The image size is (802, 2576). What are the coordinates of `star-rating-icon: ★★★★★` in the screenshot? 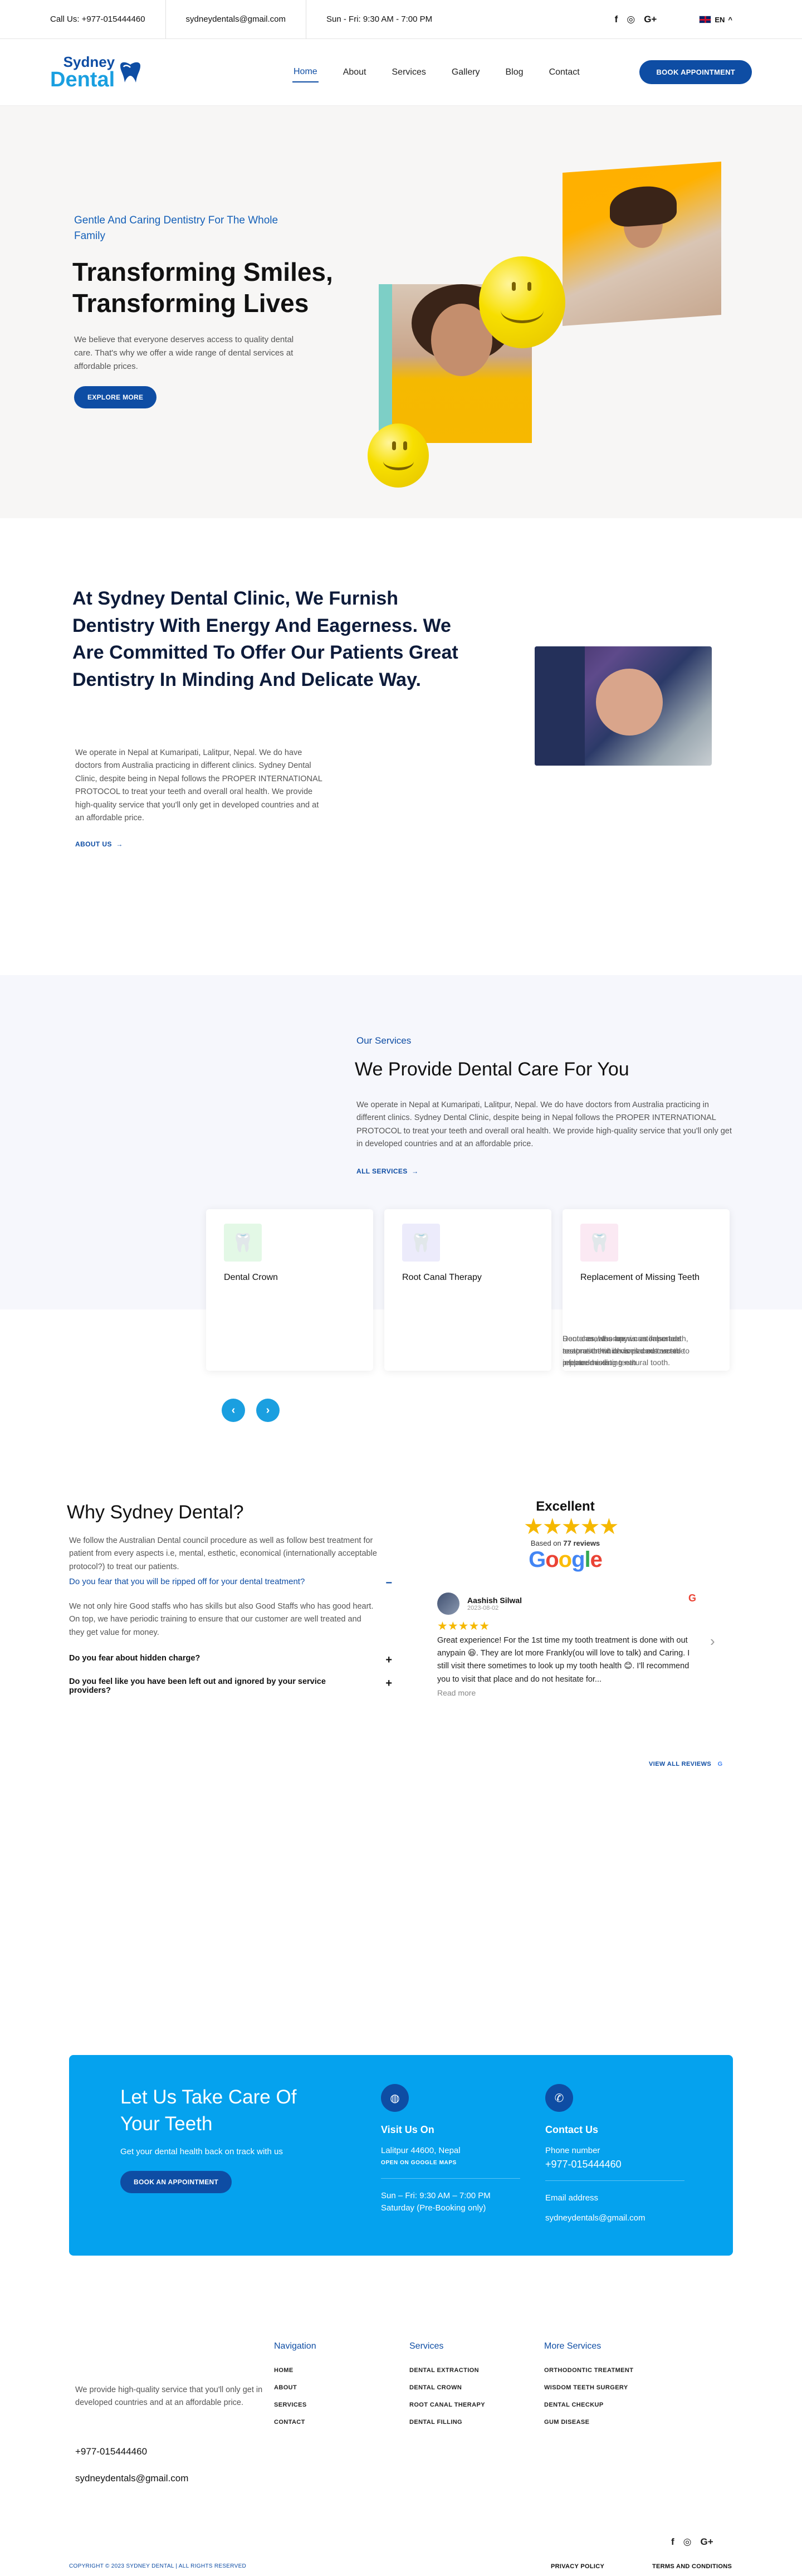 It's located at (571, 1527).